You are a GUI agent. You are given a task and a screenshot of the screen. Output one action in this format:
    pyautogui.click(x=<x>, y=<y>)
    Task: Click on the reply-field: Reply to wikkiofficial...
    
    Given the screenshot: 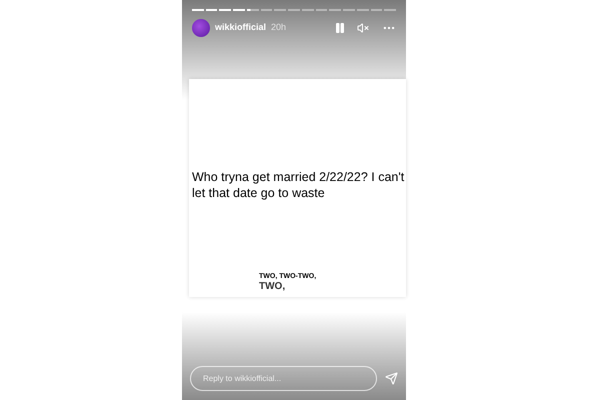 What is the action you would take?
    pyautogui.click(x=283, y=378)
    